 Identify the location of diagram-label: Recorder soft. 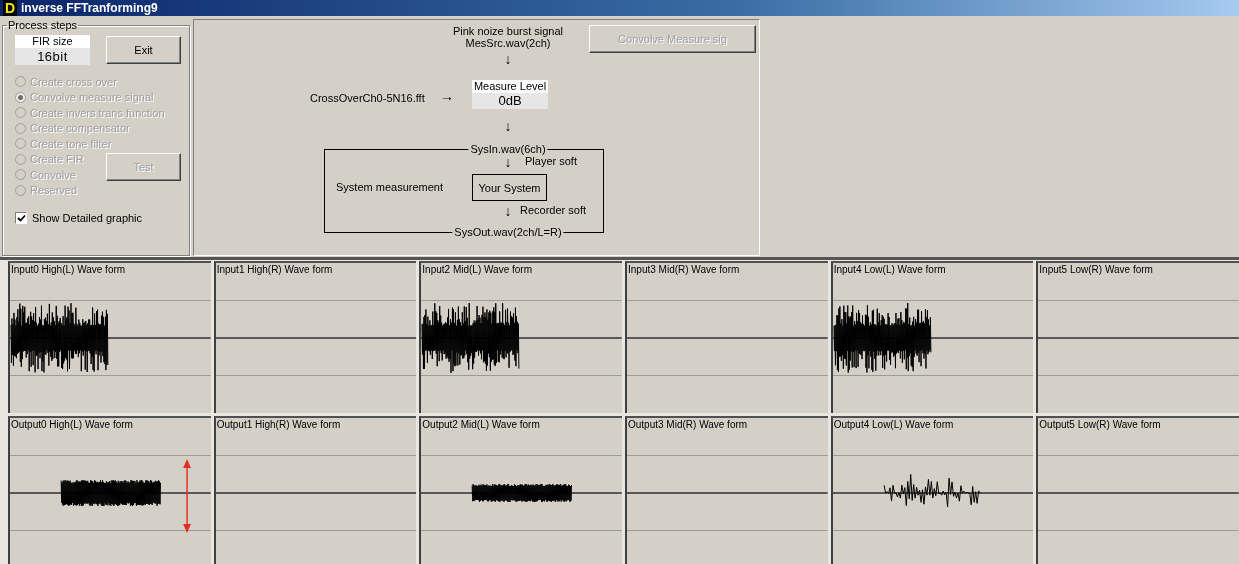
(553, 210).